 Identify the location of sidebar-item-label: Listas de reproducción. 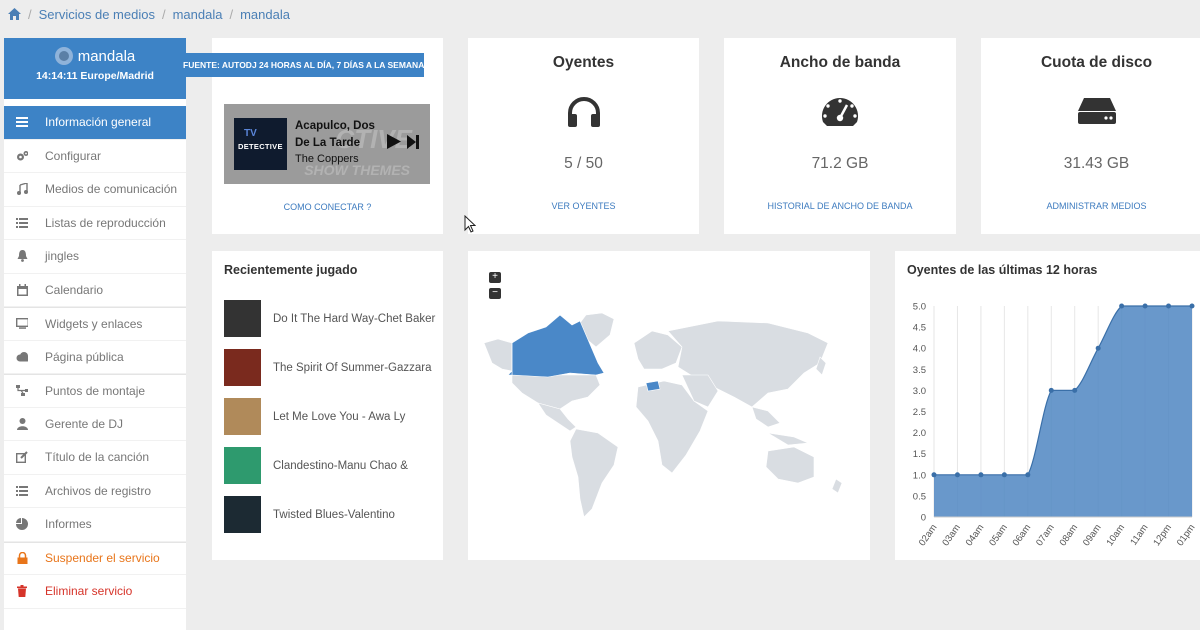
(105, 222).